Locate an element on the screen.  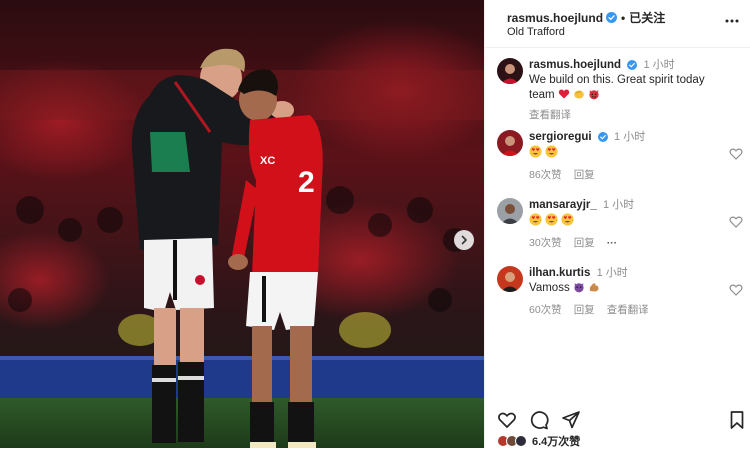
clap-emoji is located at coordinates (579, 94).